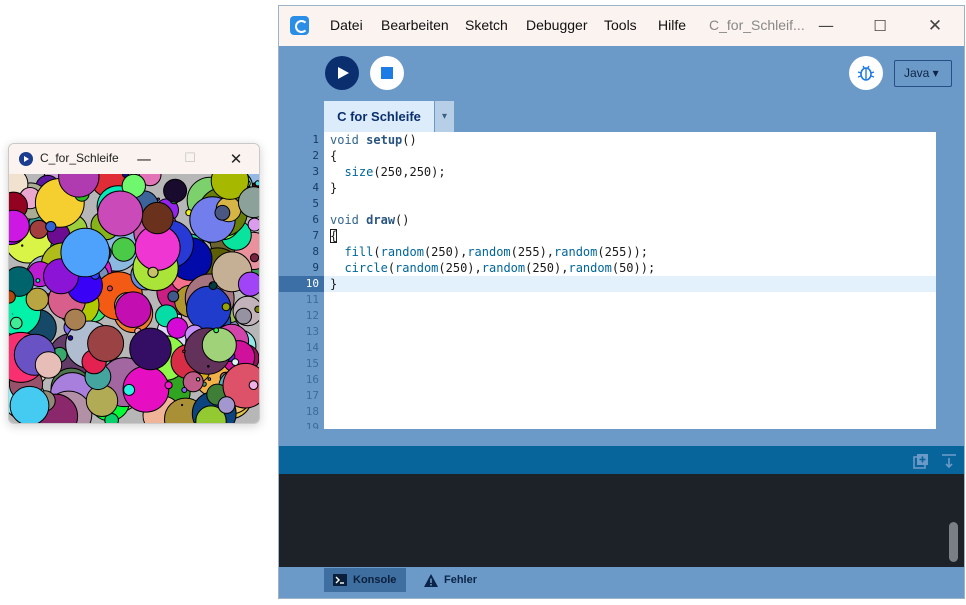 Image resolution: width=966 pixels, height=605 pixels. I want to click on debugger-button, so click(866, 73).